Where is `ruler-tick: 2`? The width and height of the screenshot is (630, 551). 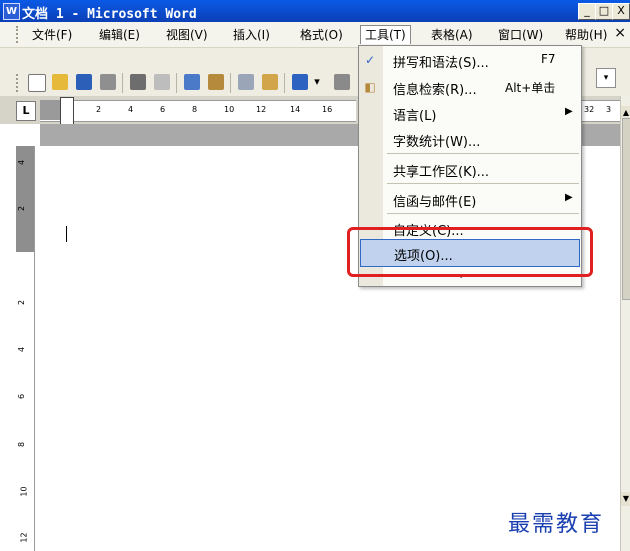 ruler-tick: 2 is located at coordinates (99, 109).